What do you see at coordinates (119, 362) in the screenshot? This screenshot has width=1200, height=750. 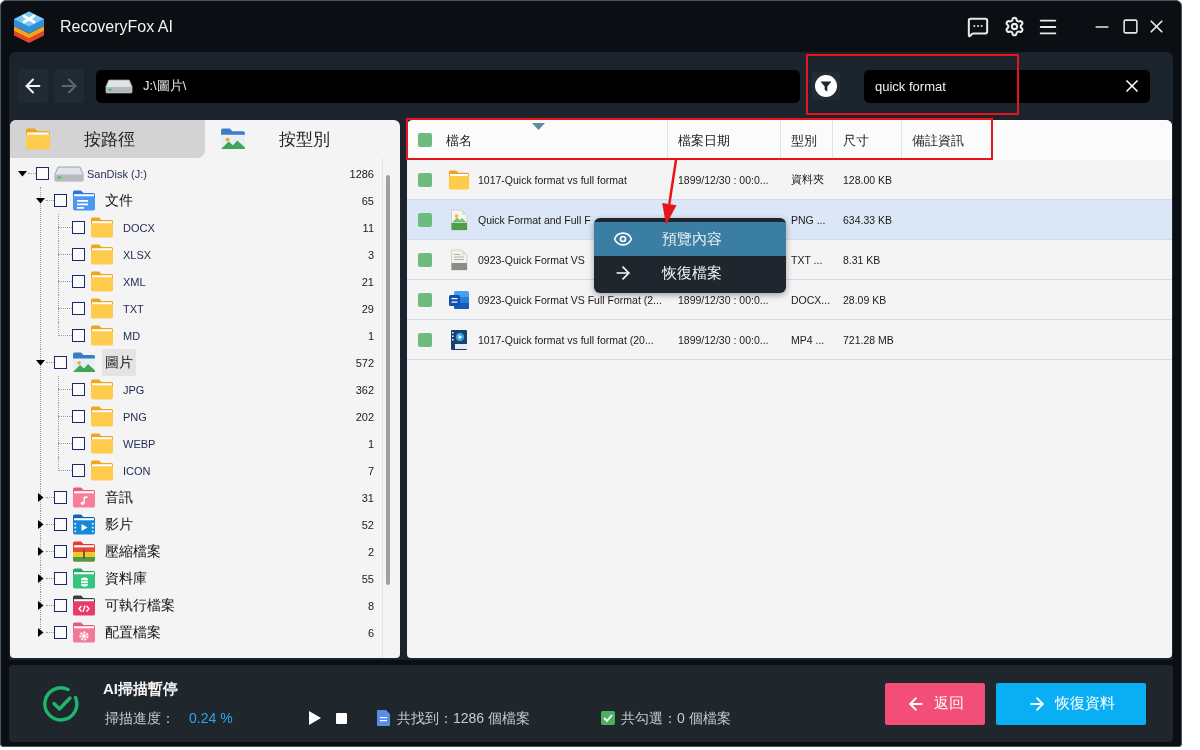 I see `tree-label: 圖片` at bounding box center [119, 362].